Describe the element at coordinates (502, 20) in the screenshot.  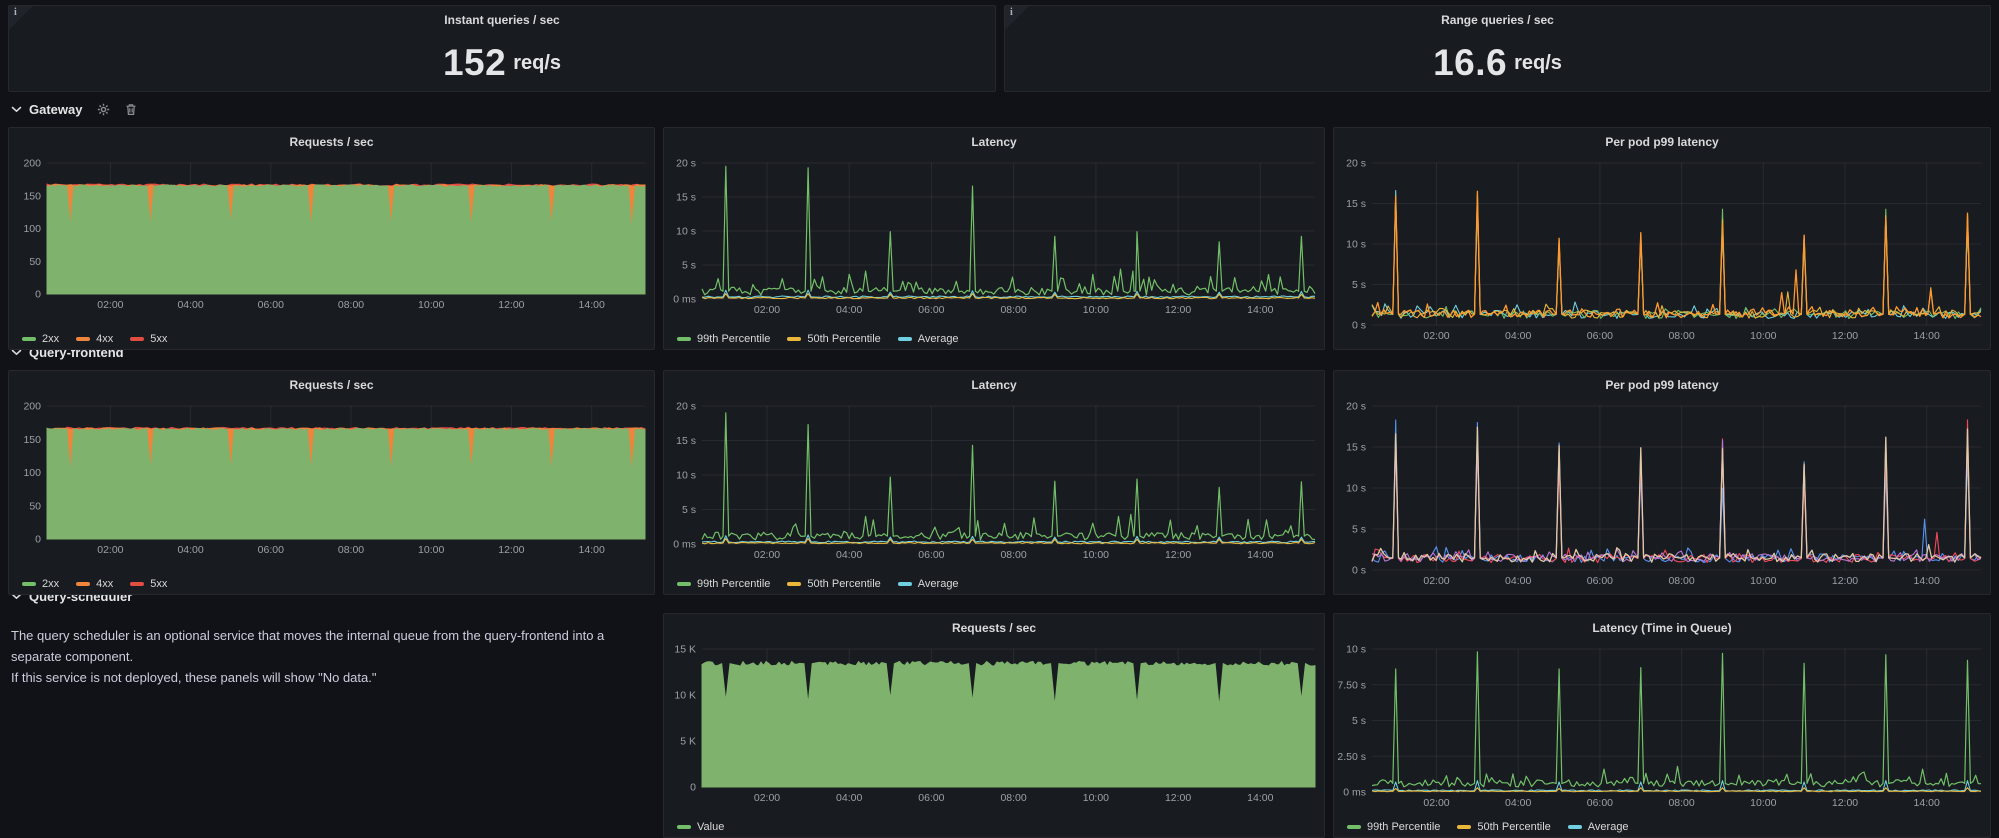
I see `panel-title-instant-queries: Instant queries / sec` at that location.